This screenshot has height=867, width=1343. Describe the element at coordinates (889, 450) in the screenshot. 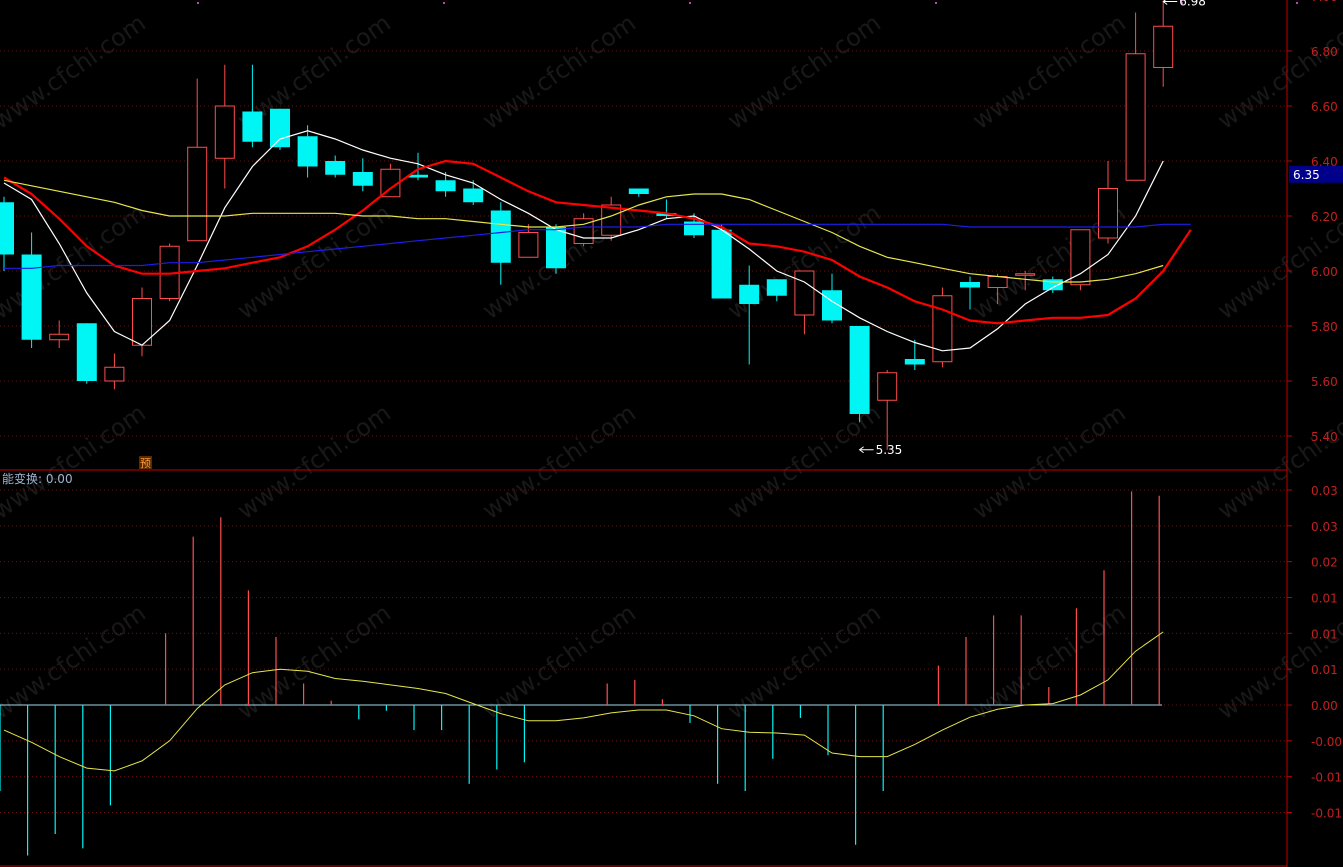

I see `annotation-label: 5.35` at that location.